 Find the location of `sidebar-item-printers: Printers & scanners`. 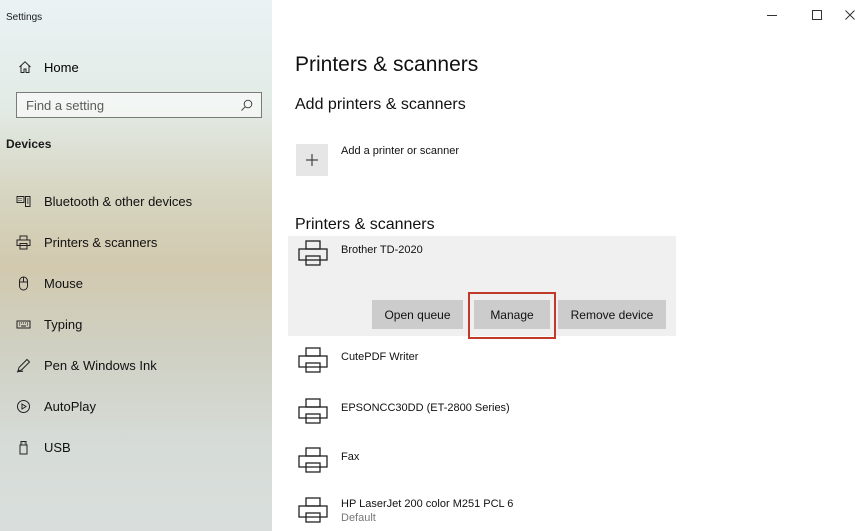

sidebar-item-printers: Printers & scanners is located at coordinates (136, 242).